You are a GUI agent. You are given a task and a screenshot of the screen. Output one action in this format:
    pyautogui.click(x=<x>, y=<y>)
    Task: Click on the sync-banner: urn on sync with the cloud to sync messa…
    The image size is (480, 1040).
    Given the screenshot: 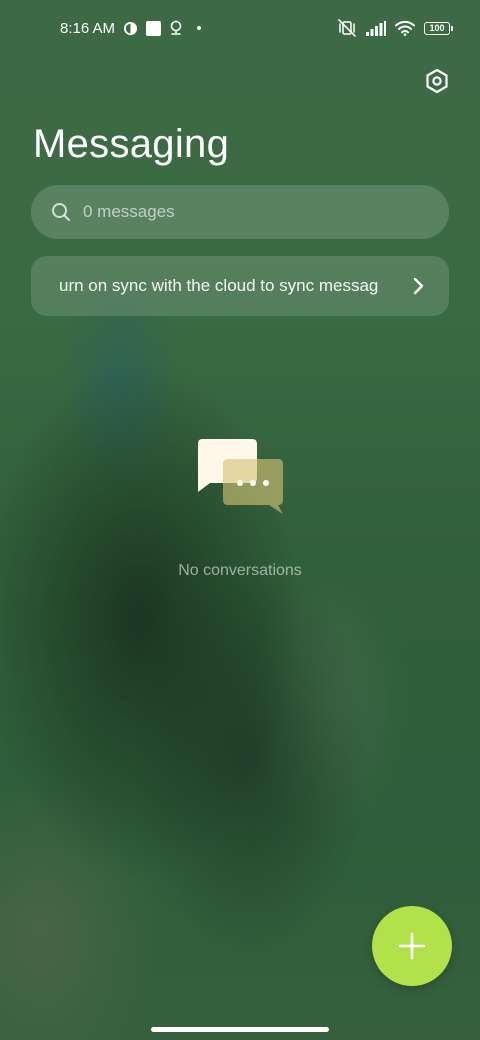 What is the action you would take?
    pyautogui.click(x=240, y=286)
    